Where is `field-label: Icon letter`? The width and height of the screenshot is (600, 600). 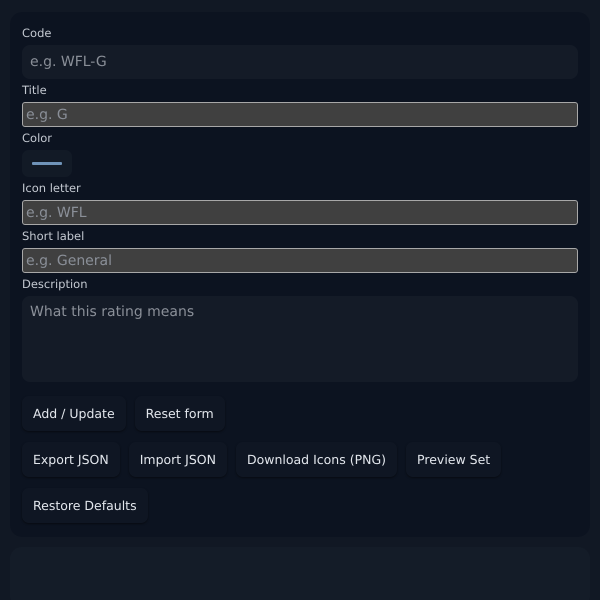
field-label: Icon letter is located at coordinates (52, 188).